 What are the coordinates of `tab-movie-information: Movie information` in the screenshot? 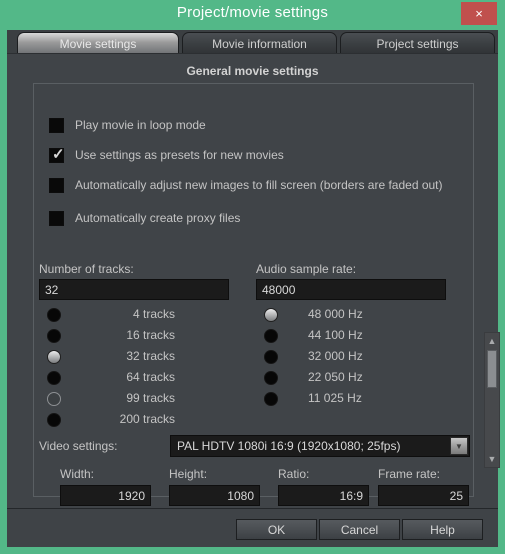 It's located at (259, 43).